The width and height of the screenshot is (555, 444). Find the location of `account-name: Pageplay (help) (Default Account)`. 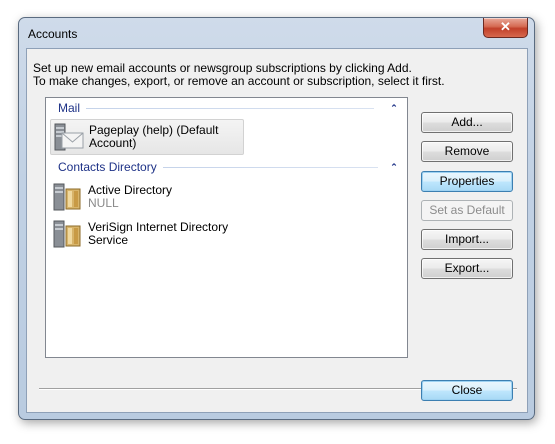

account-name: Pageplay (help) (Default Account) is located at coordinates (154, 136).